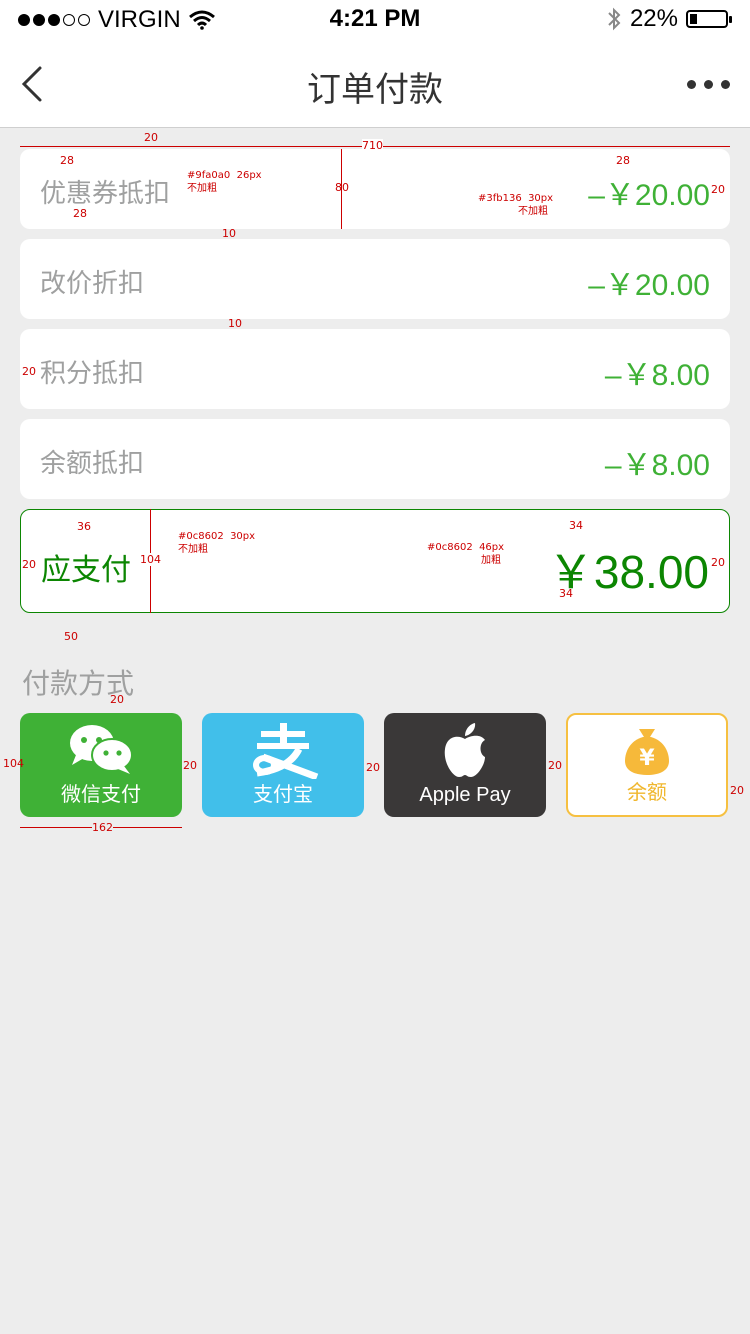  Describe the element at coordinates (283, 750) in the screenshot. I see `alipay-icon` at that location.